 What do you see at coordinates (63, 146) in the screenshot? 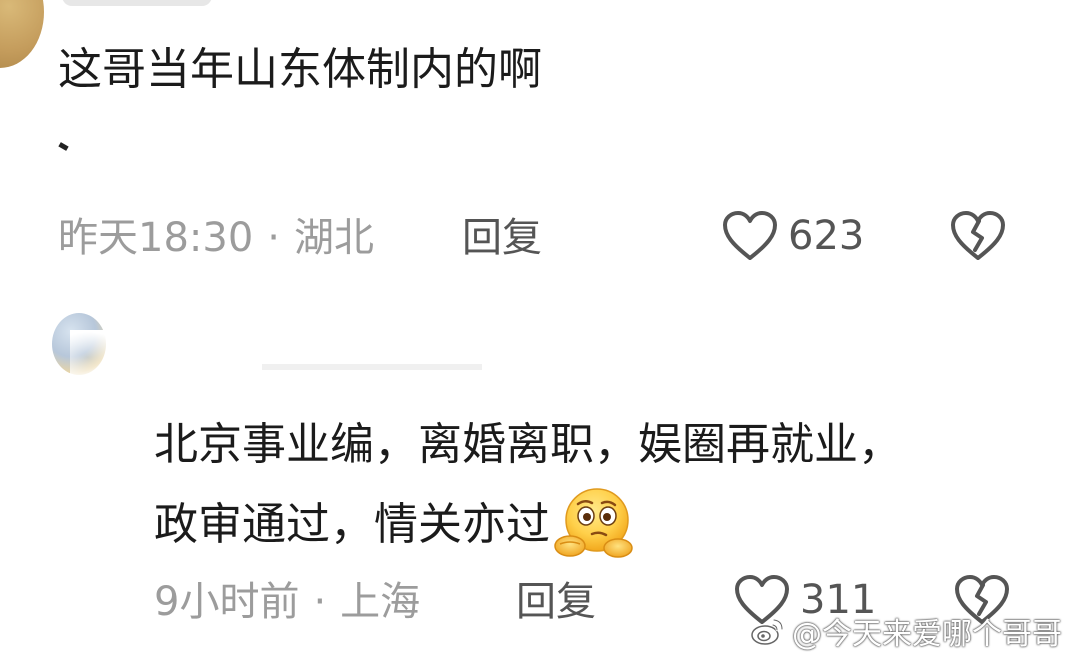
I see `text-fragment` at bounding box center [63, 146].